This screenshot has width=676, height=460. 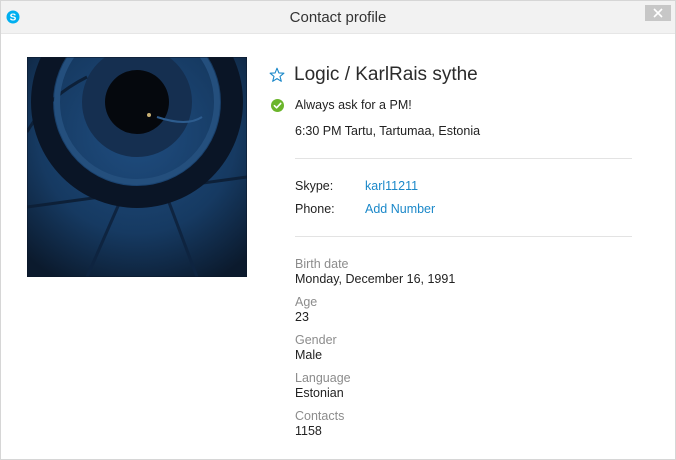 I want to click on birth-date-field: Birth date Monday, December 16, 1991, so click(x=375, y=272).